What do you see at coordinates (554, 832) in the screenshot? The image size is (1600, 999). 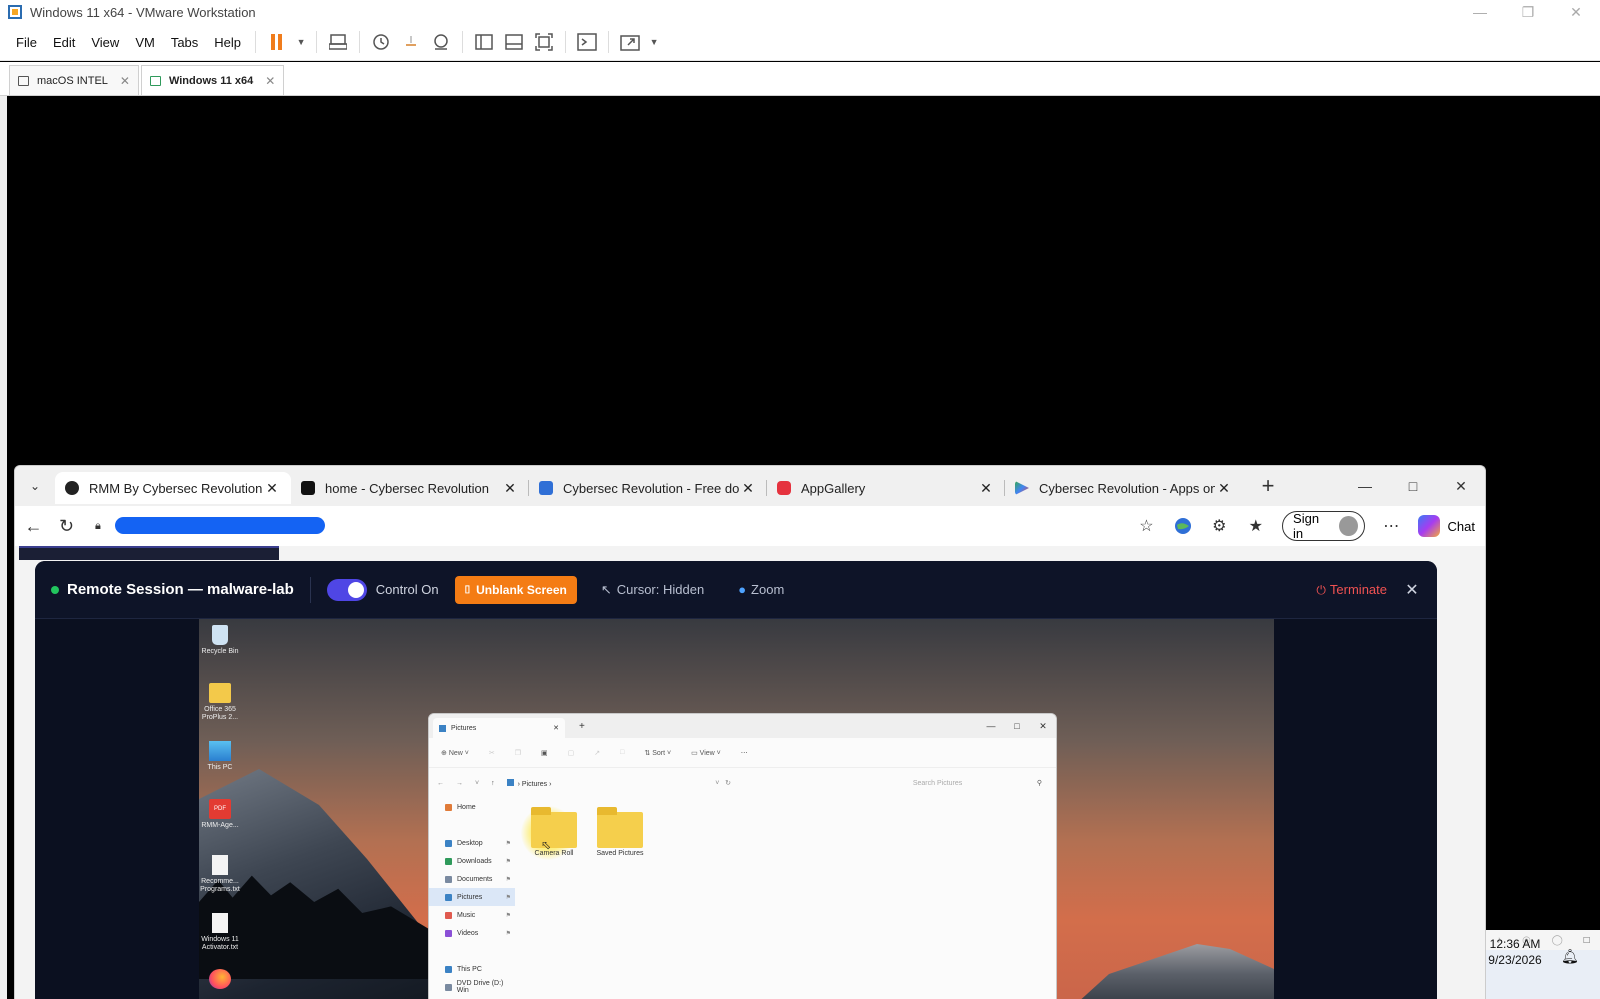 I see `folder-camera-roll: Camera Roll` at bounding box center [554, 832].